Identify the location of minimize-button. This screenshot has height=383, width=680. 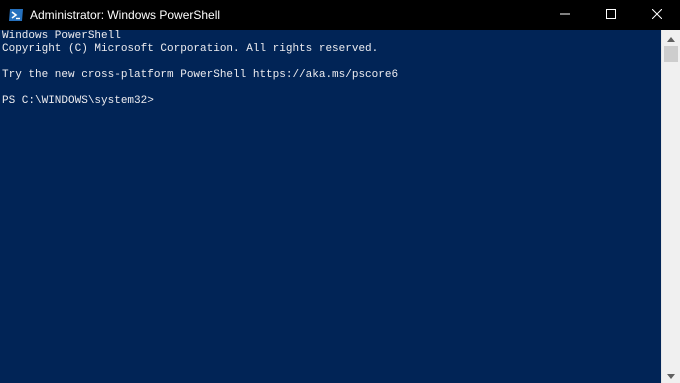
(565, 15).